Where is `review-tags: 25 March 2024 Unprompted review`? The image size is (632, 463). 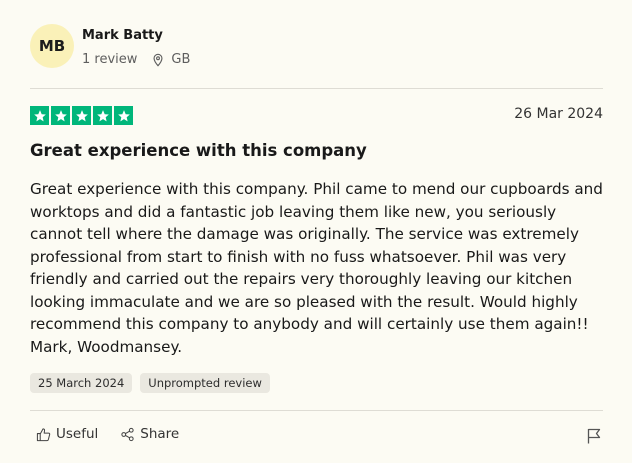 review-tags: 25 March 2024 Unprompted review is located at coordinates (150, 383).